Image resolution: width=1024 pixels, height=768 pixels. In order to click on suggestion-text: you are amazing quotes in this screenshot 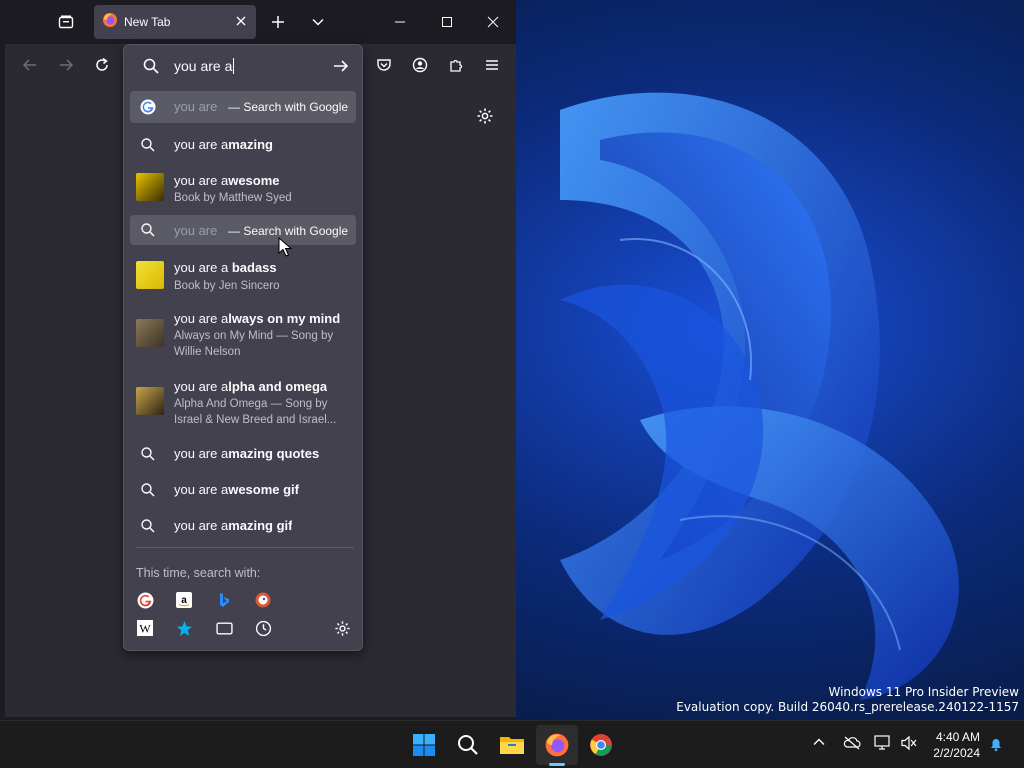, I will do `click(246, 453)`.